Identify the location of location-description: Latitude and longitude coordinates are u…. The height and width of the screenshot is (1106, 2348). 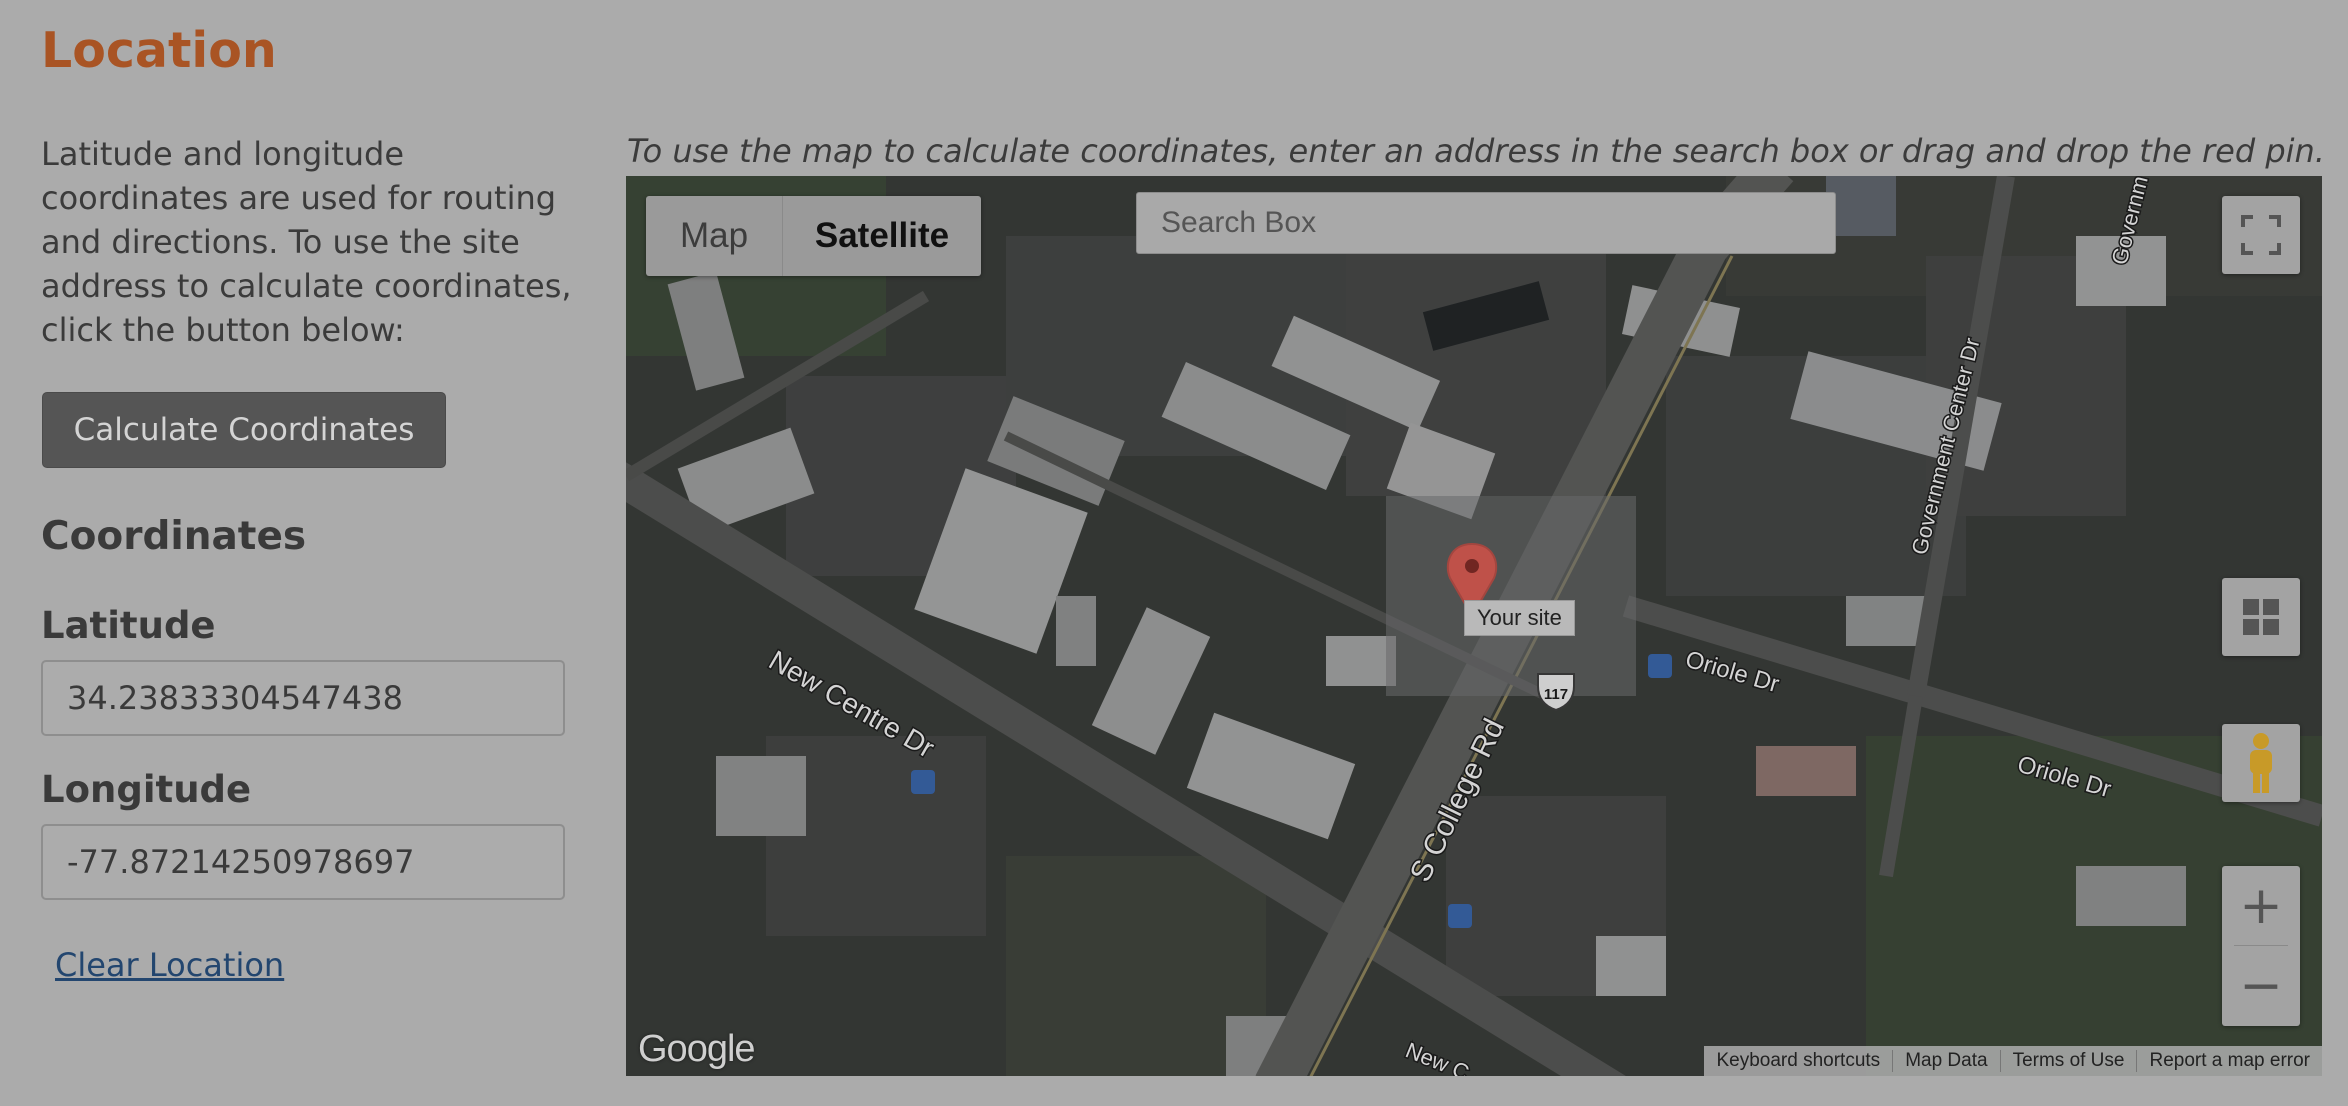
(306, 242).